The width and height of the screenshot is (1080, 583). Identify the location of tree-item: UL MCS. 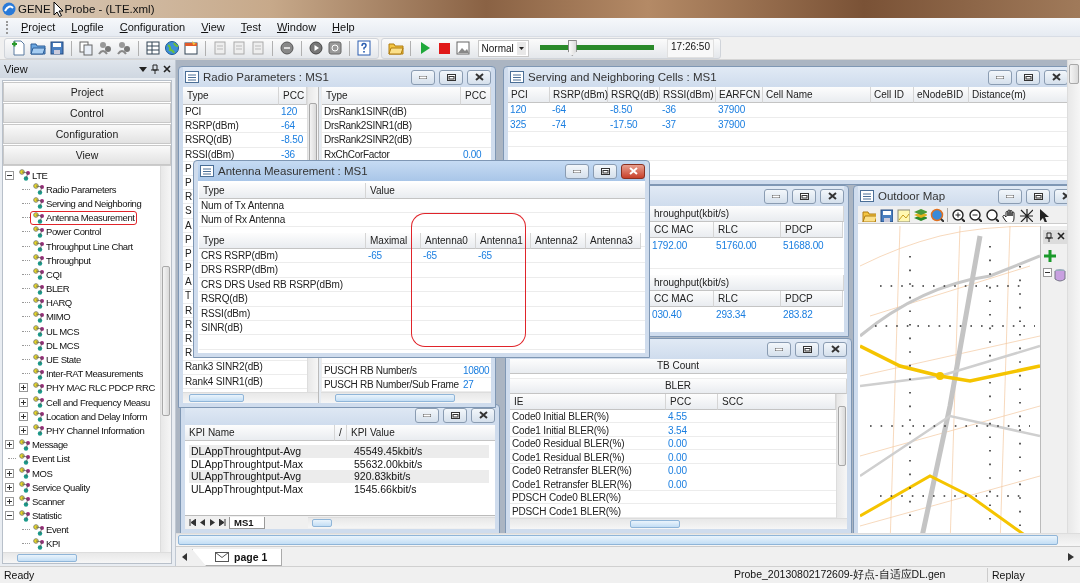
(56, 331).